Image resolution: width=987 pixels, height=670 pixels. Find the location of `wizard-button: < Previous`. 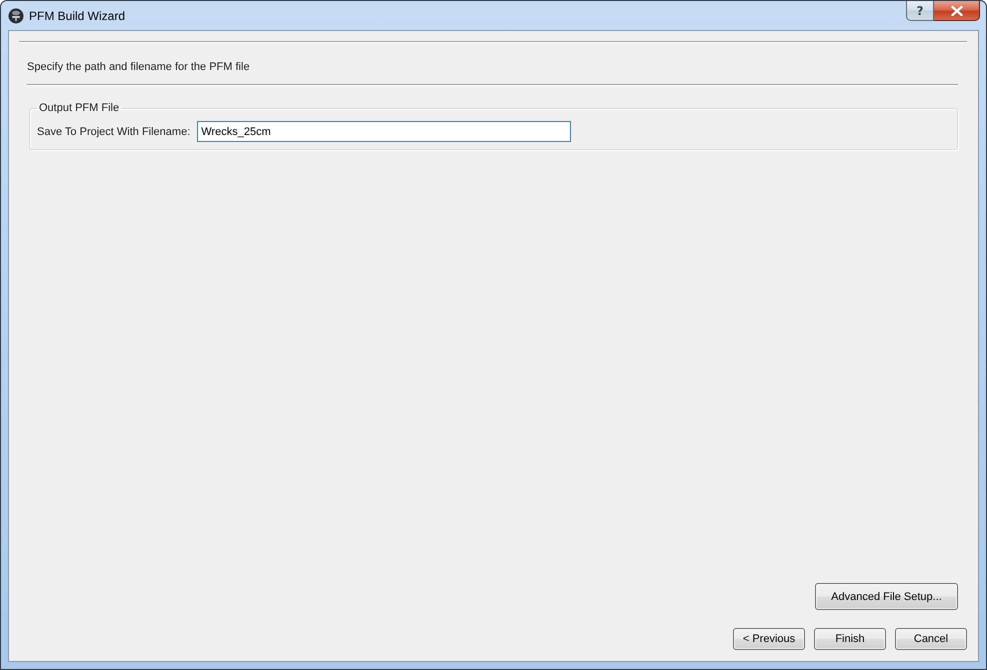

wizard-button: < Previous is located at coordinates (769, 639).